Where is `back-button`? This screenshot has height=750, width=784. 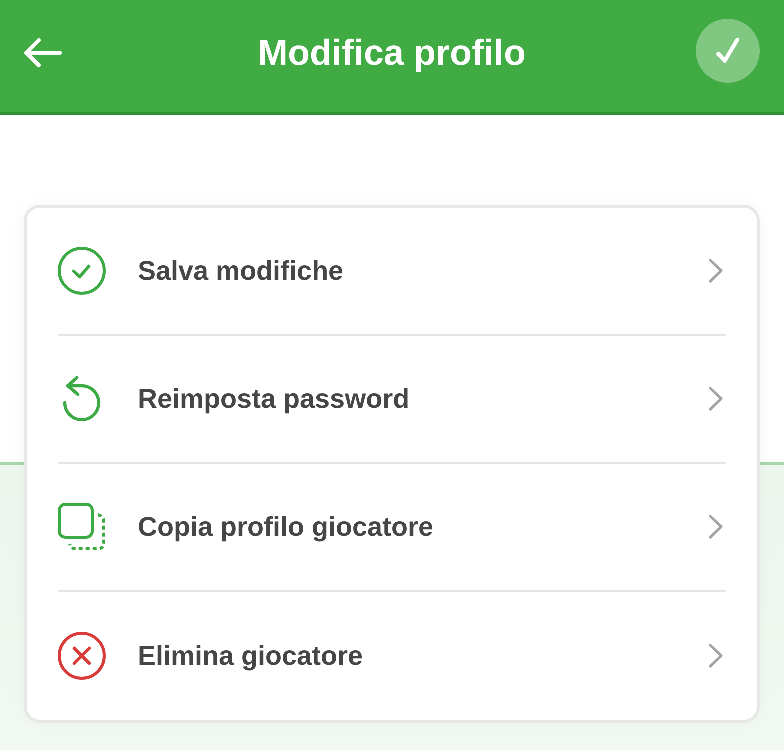 back-button is located at coordinates (43, 53).